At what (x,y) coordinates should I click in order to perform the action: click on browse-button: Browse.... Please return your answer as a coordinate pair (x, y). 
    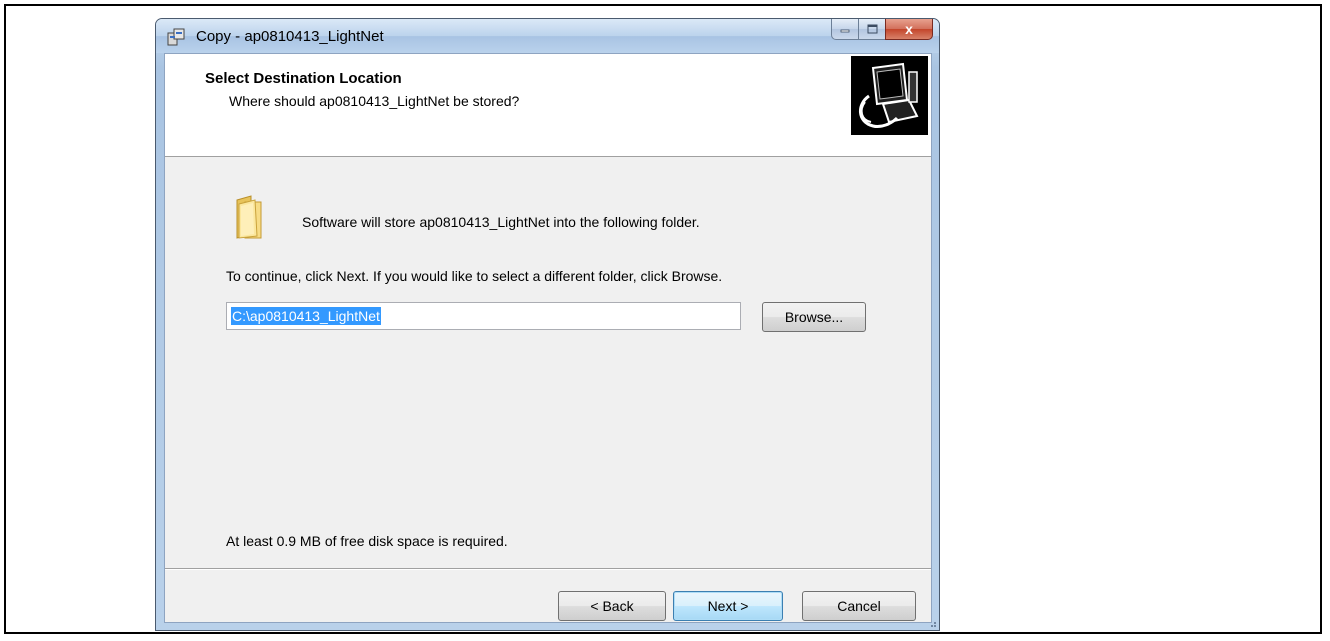
    Looking at the image, I should click on (814, 317).